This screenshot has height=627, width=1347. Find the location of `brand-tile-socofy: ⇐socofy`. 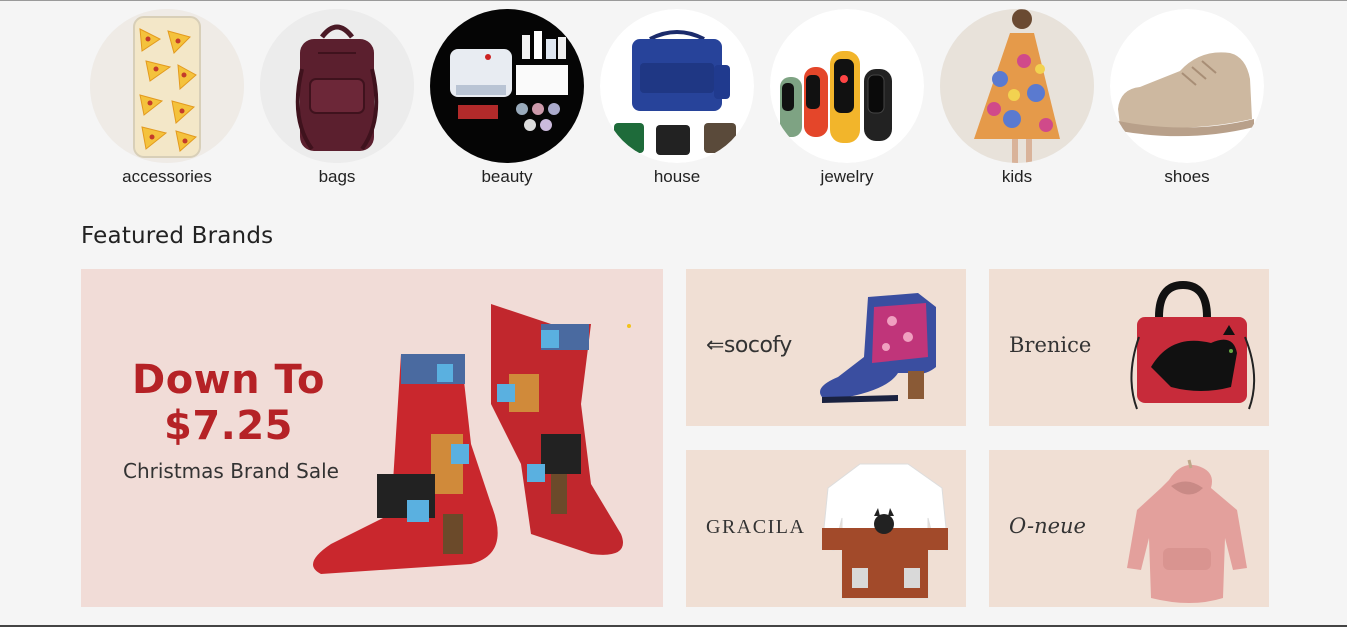

brand-tile-socofy: ⇐socofy is located at coordinates (826, 347).